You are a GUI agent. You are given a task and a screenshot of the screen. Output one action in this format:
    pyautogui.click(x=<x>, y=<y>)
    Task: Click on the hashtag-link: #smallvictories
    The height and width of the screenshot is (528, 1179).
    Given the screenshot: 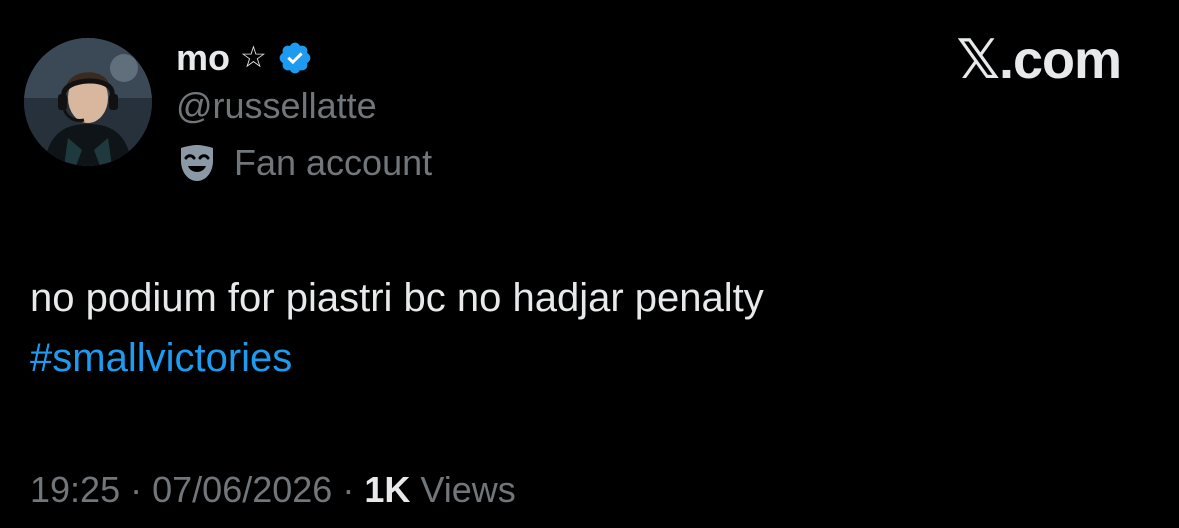 What is the action you would take?
    pyautogui.click(x=161, y=358)
    